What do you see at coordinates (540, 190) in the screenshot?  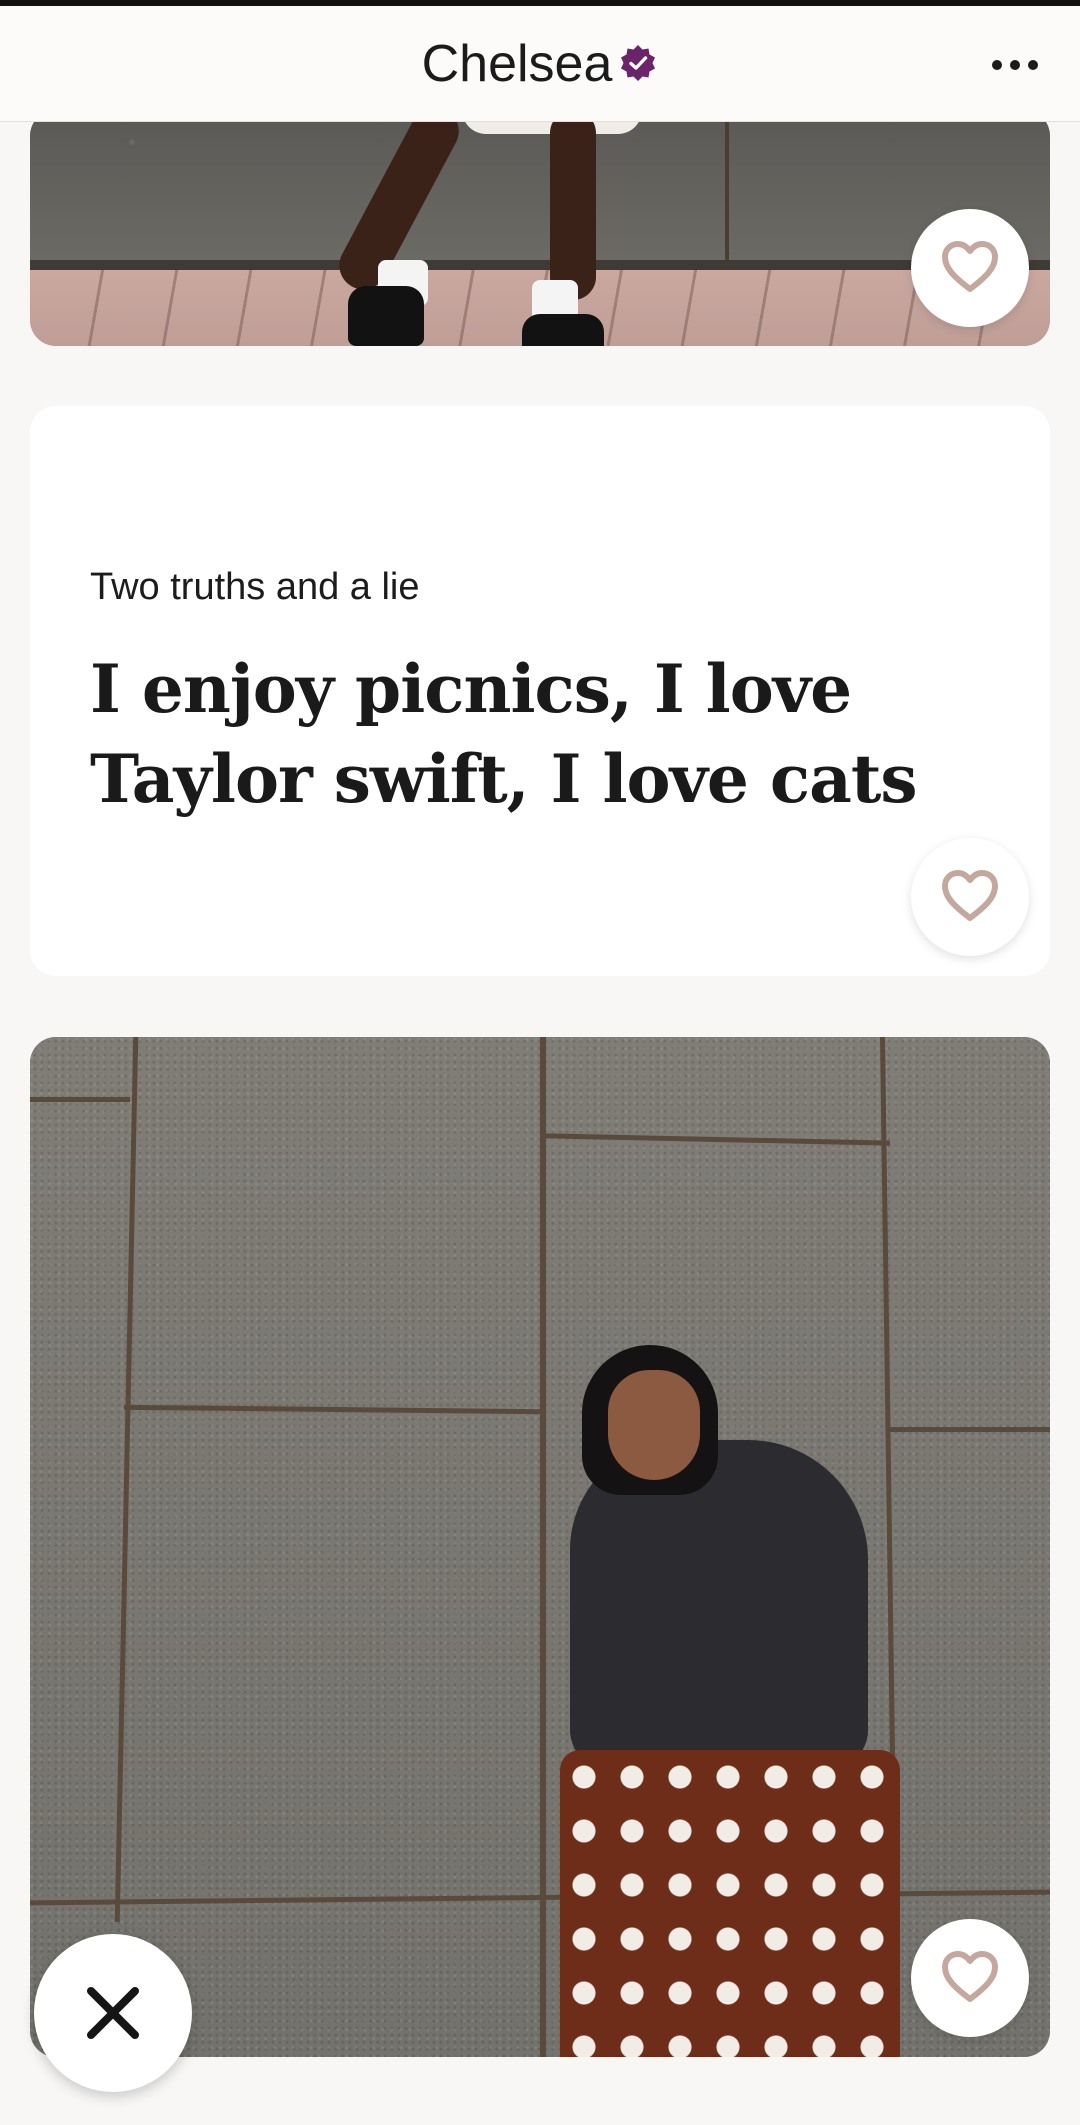 I see `photo-wall-background` at bounding box center [540, 190].